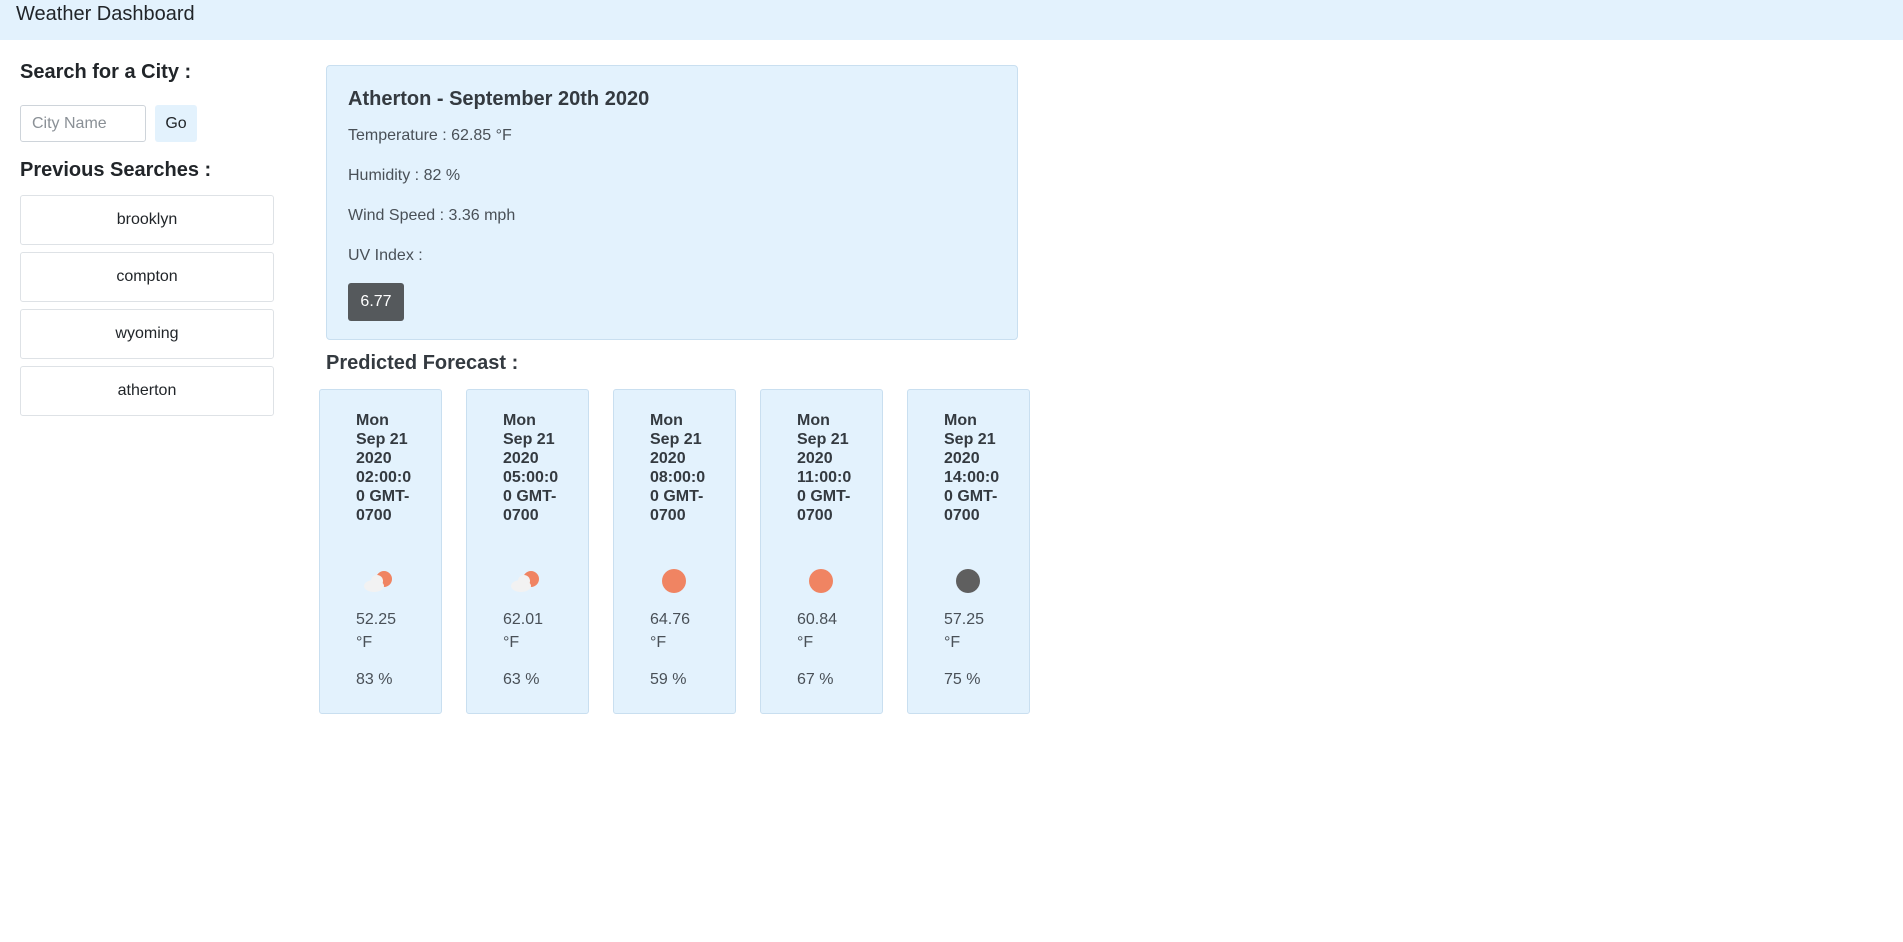  What do you see at coordinates (404, 175) in the screenshot?
I see `current-humidity: Humidity : 82 %` at bounding box center [404, 175].